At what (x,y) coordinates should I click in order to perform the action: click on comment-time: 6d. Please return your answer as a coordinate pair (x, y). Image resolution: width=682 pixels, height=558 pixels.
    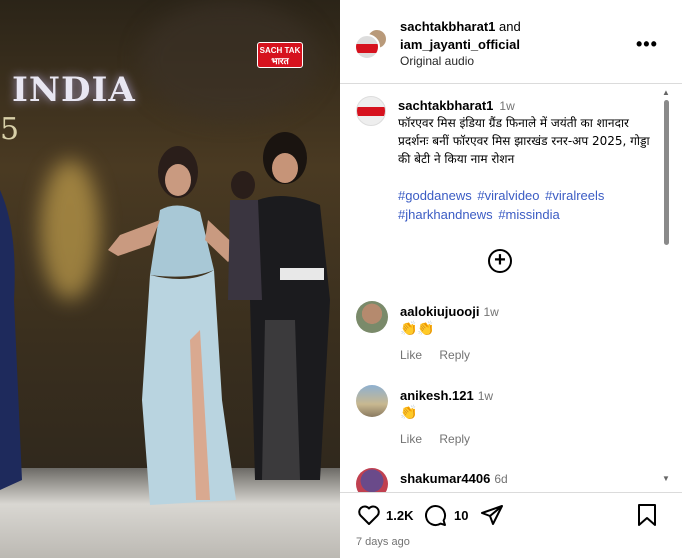
    Looking at the image, I should click on (501, 479).